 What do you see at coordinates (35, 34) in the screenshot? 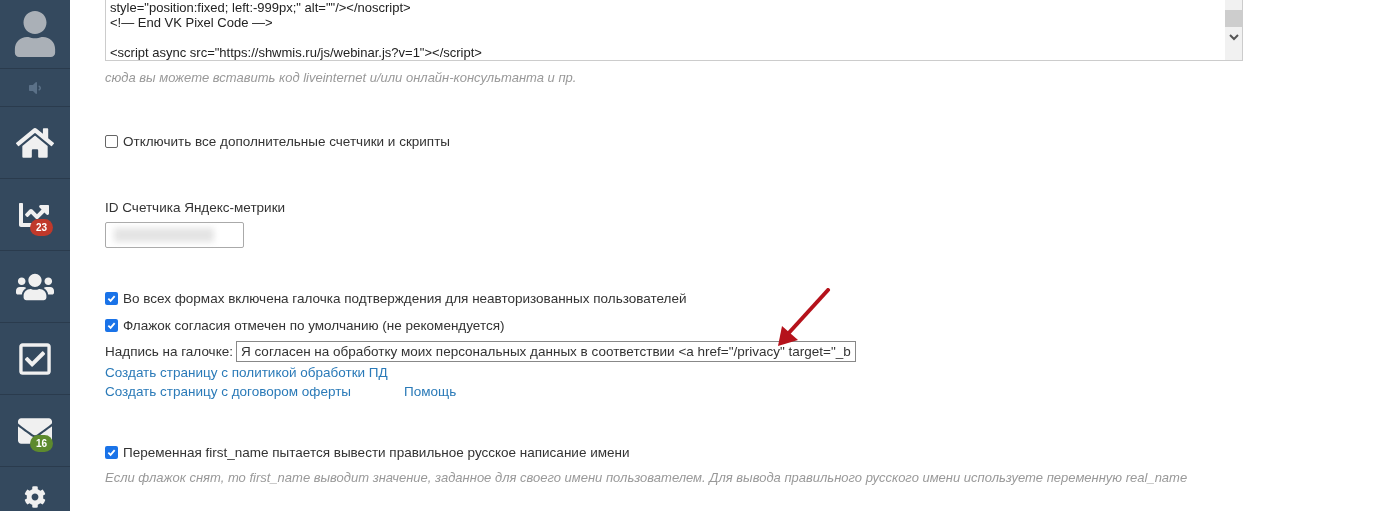
I see `avatar-icon` at bounding box center [35, 34].